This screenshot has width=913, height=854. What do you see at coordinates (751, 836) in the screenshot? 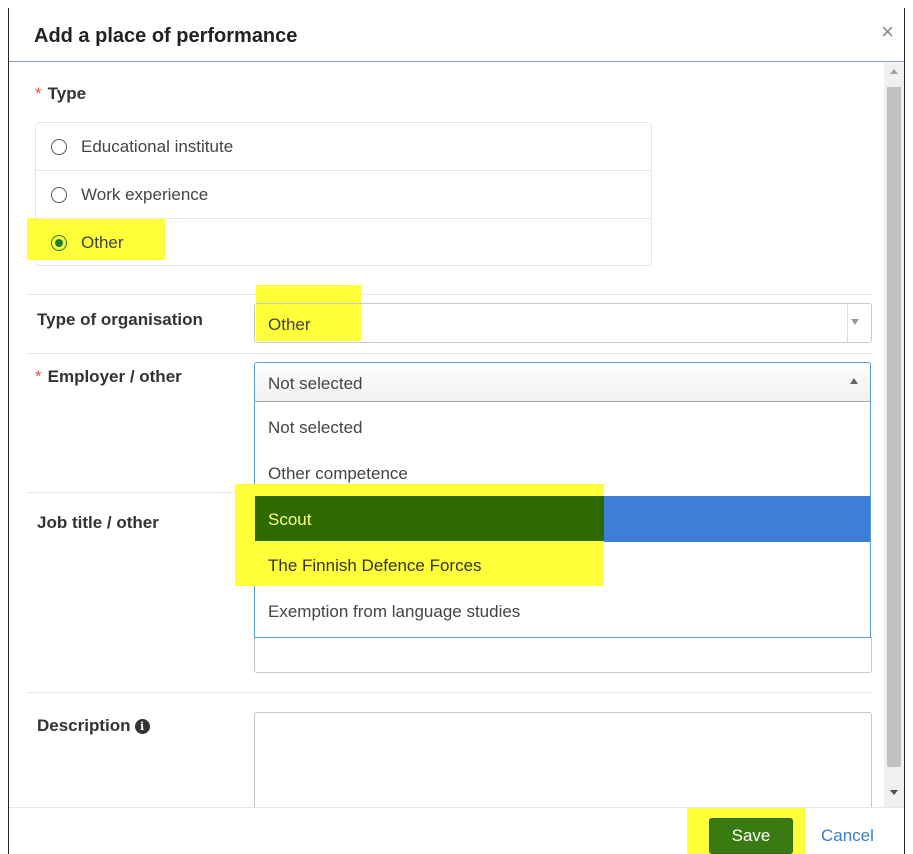
I see `save-button: Save` at bounding box center [751, 836].